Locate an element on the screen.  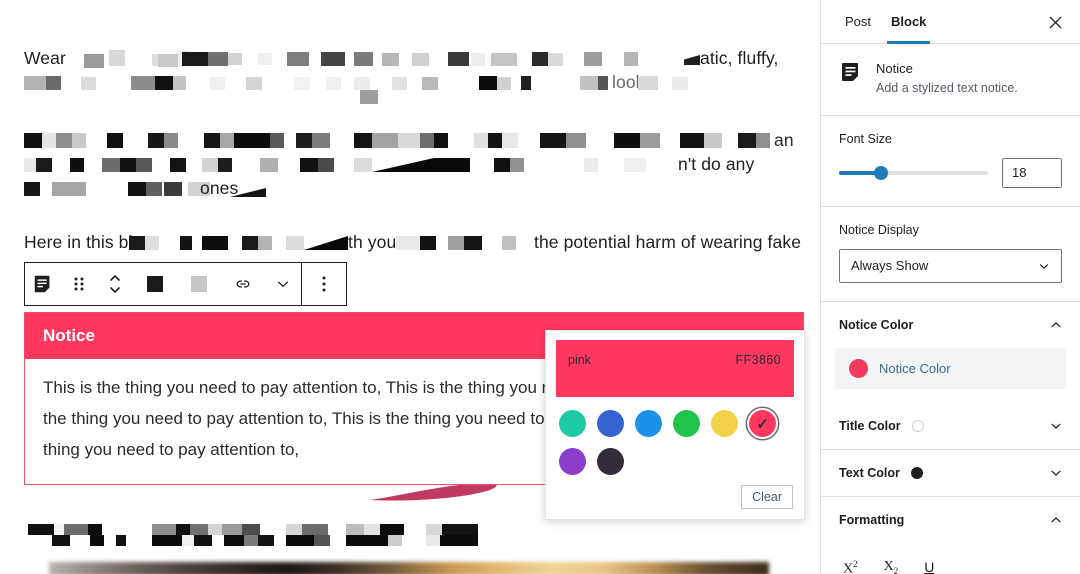
block-info-description: Add a stylized text notice. is located at coordinates (947, 88).